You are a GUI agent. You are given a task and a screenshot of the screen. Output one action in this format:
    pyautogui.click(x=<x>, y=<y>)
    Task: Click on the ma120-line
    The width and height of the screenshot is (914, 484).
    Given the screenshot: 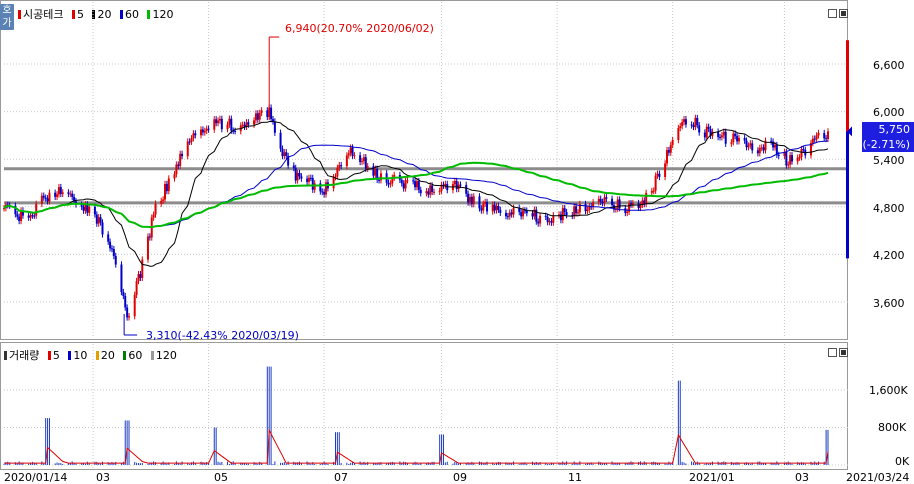 What is the action you would take?
    pyautogui.click(x=416, y=195)
    